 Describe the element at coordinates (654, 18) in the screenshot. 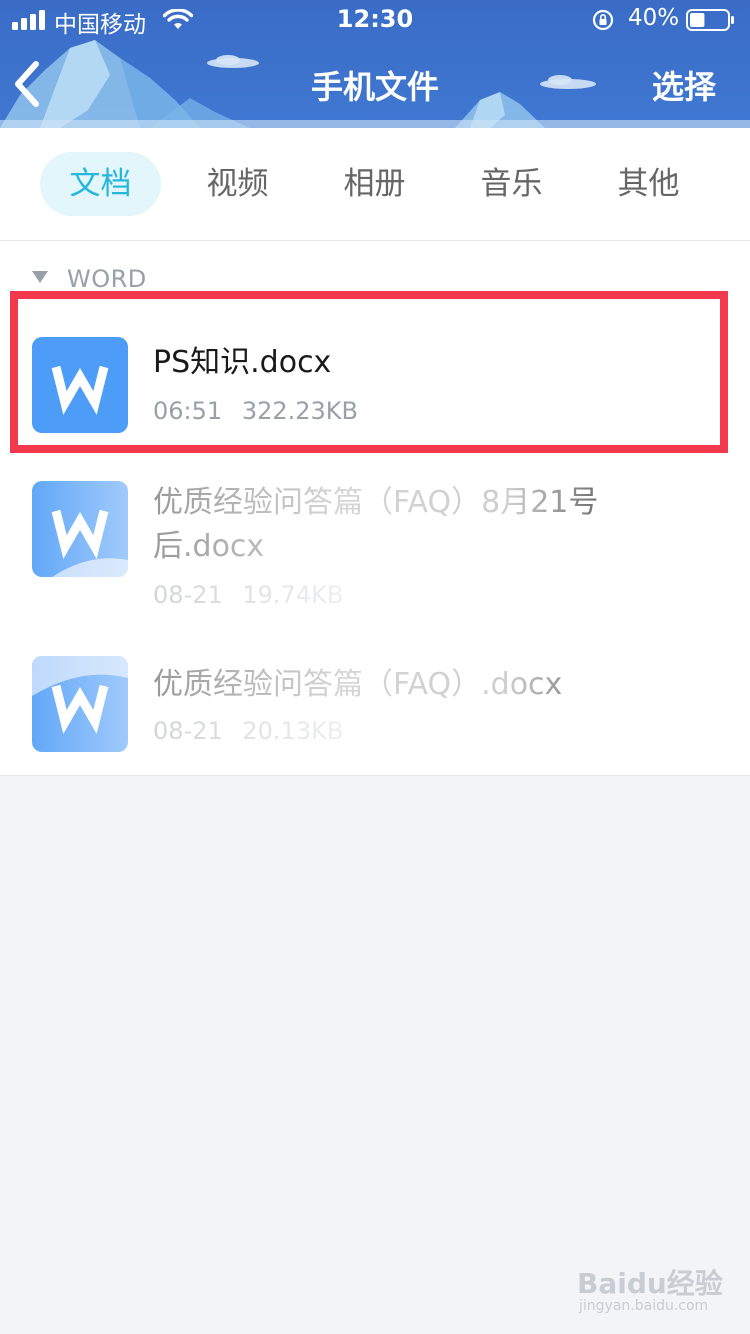

I see `battery-percentage: 40%` at that location.